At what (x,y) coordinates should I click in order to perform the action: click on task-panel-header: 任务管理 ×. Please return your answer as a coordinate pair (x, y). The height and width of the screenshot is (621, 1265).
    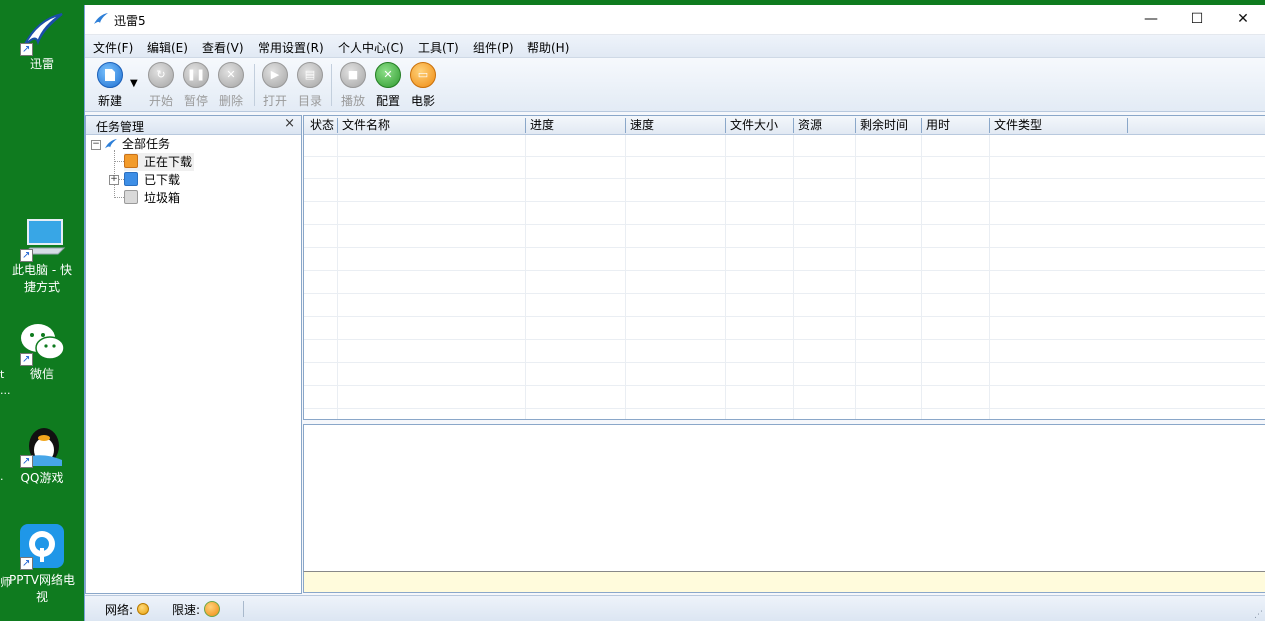
    Looking at the image, I should click on (193, 125).